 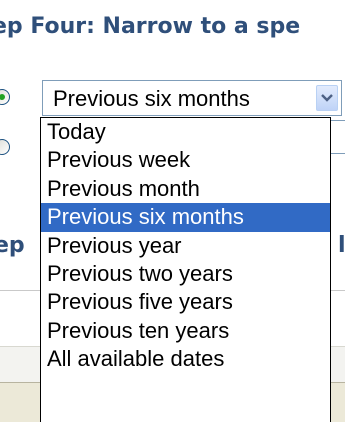 What do you see at coordinates (185, 359) in the screenshot?
I see `option-all-available-dates: All available dates` at bounding box center [185, 359].